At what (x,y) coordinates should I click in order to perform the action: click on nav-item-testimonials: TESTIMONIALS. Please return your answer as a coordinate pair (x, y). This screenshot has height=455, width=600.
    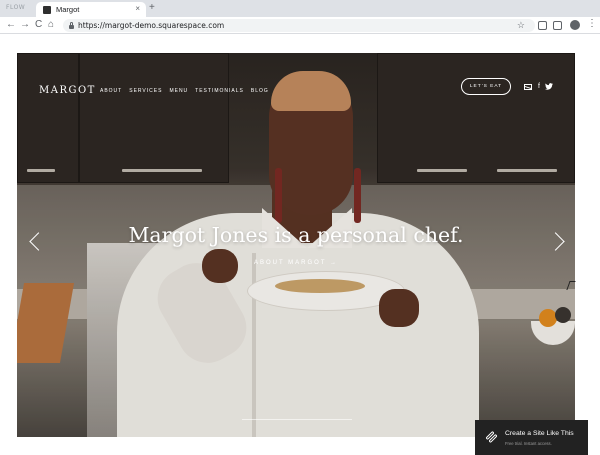
    Looking at the image, I should click on (219, 91).